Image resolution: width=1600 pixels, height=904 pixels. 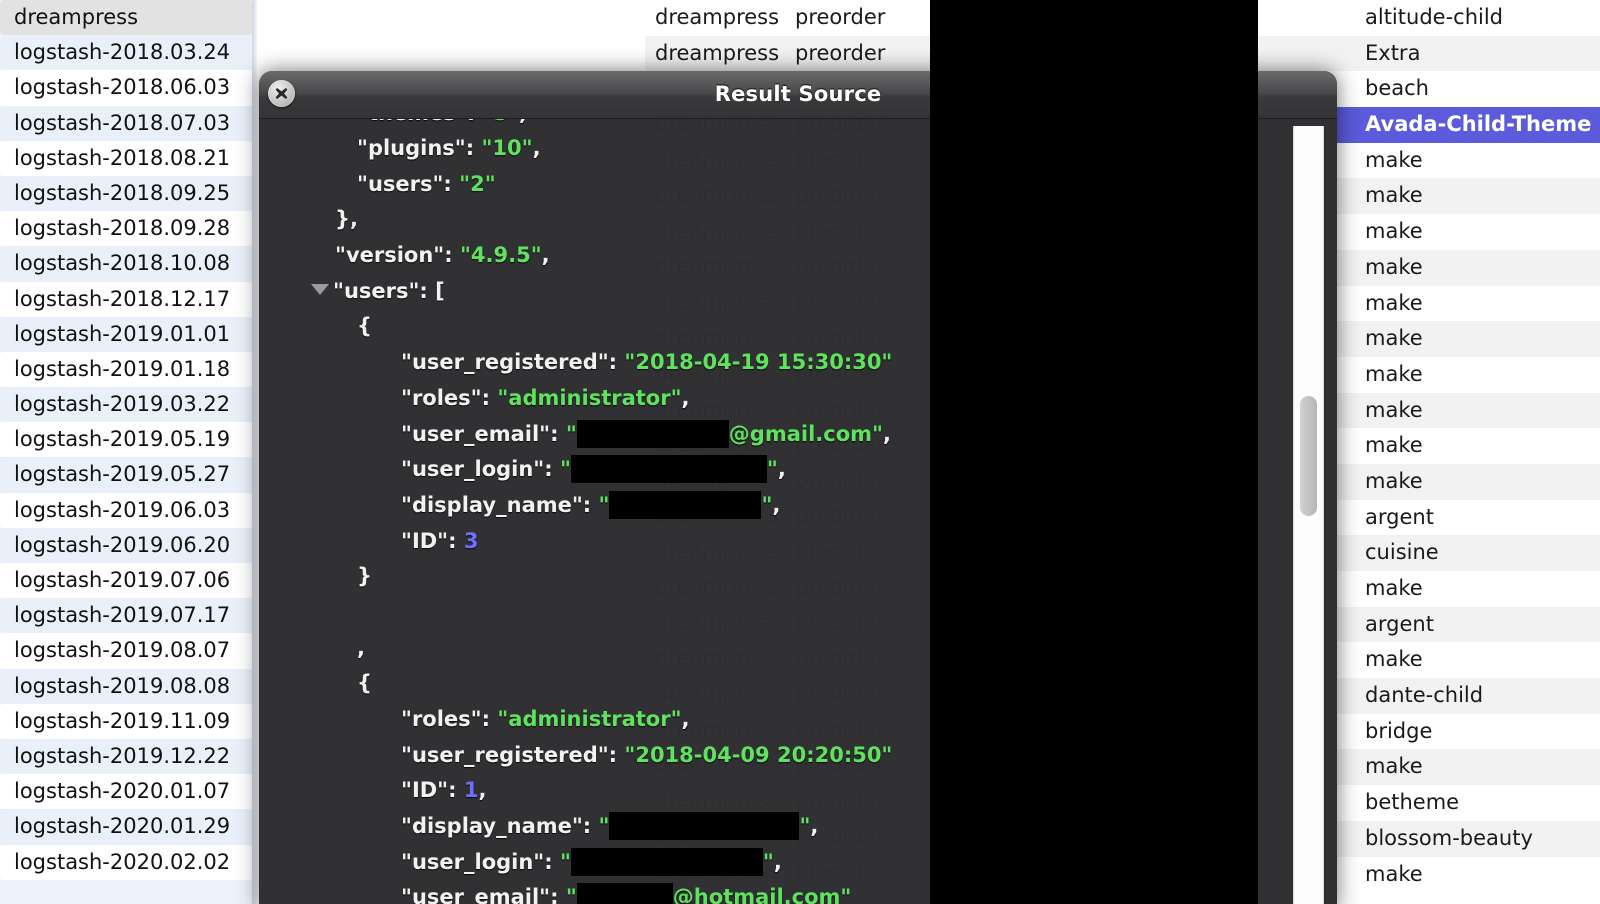 I want to click on index-list-item: logstash-2018.06.03, so click(x=126, y=88).